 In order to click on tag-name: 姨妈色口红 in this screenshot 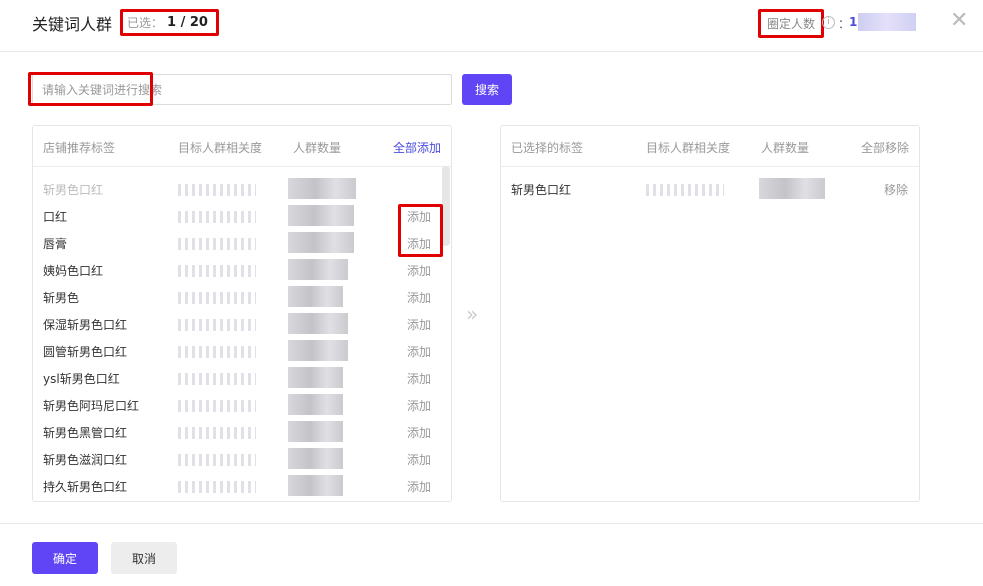, I will do `click(73, 271)`.